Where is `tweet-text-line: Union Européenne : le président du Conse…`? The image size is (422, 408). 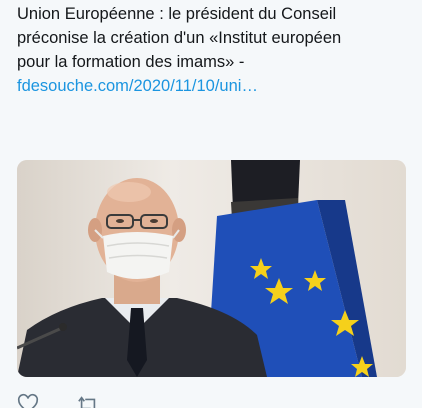
tweet-text-line: Union Européenne : le président du Conse… is located at coordinates (177, 14).